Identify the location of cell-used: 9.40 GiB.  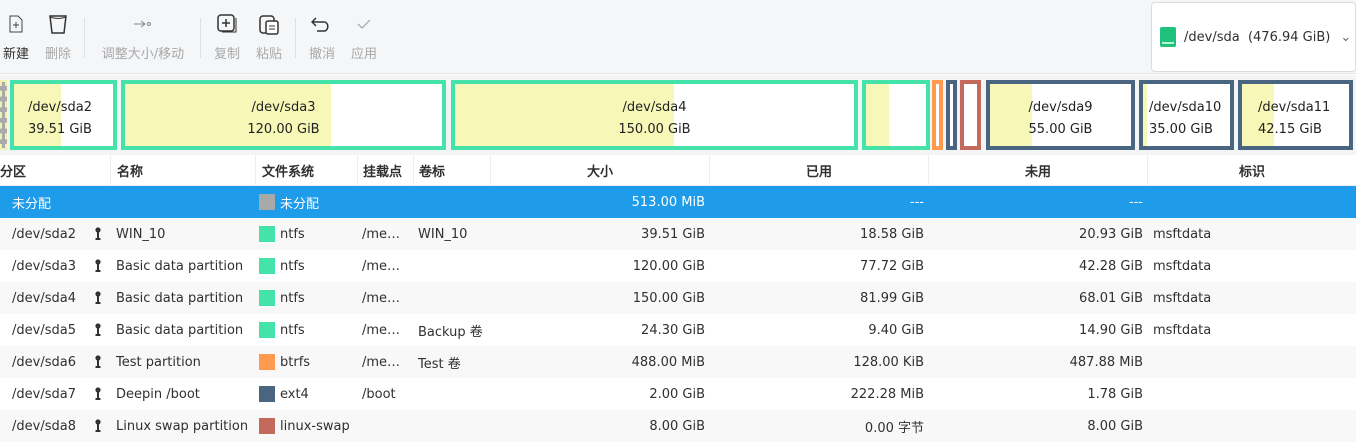
(896, 330).